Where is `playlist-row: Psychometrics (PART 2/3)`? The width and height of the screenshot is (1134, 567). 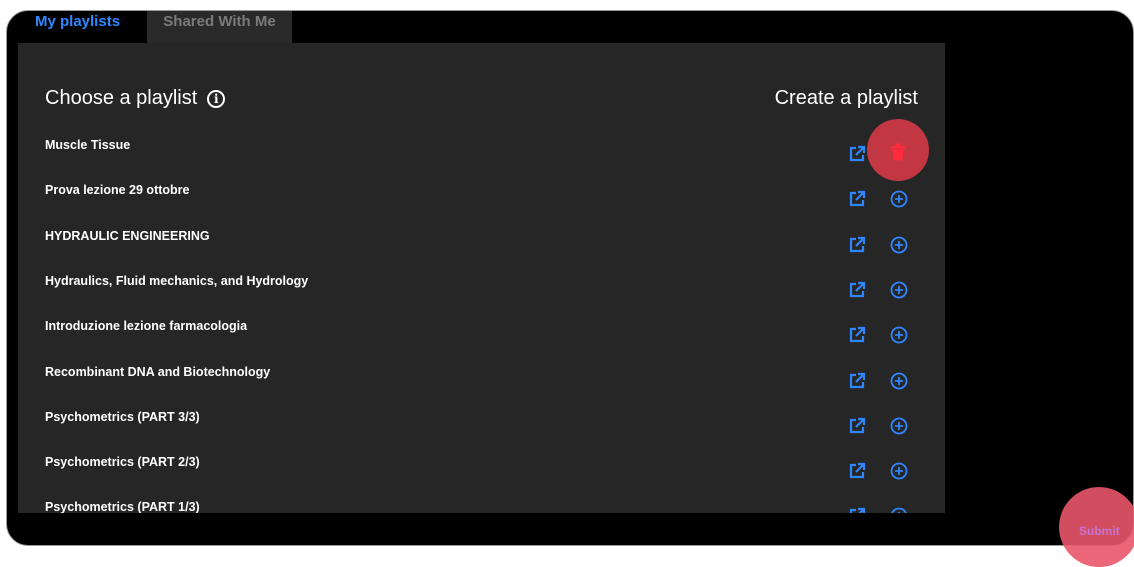
playlist-row: Psychometrics (PART 2/3) is located at coordinates (481, 470).